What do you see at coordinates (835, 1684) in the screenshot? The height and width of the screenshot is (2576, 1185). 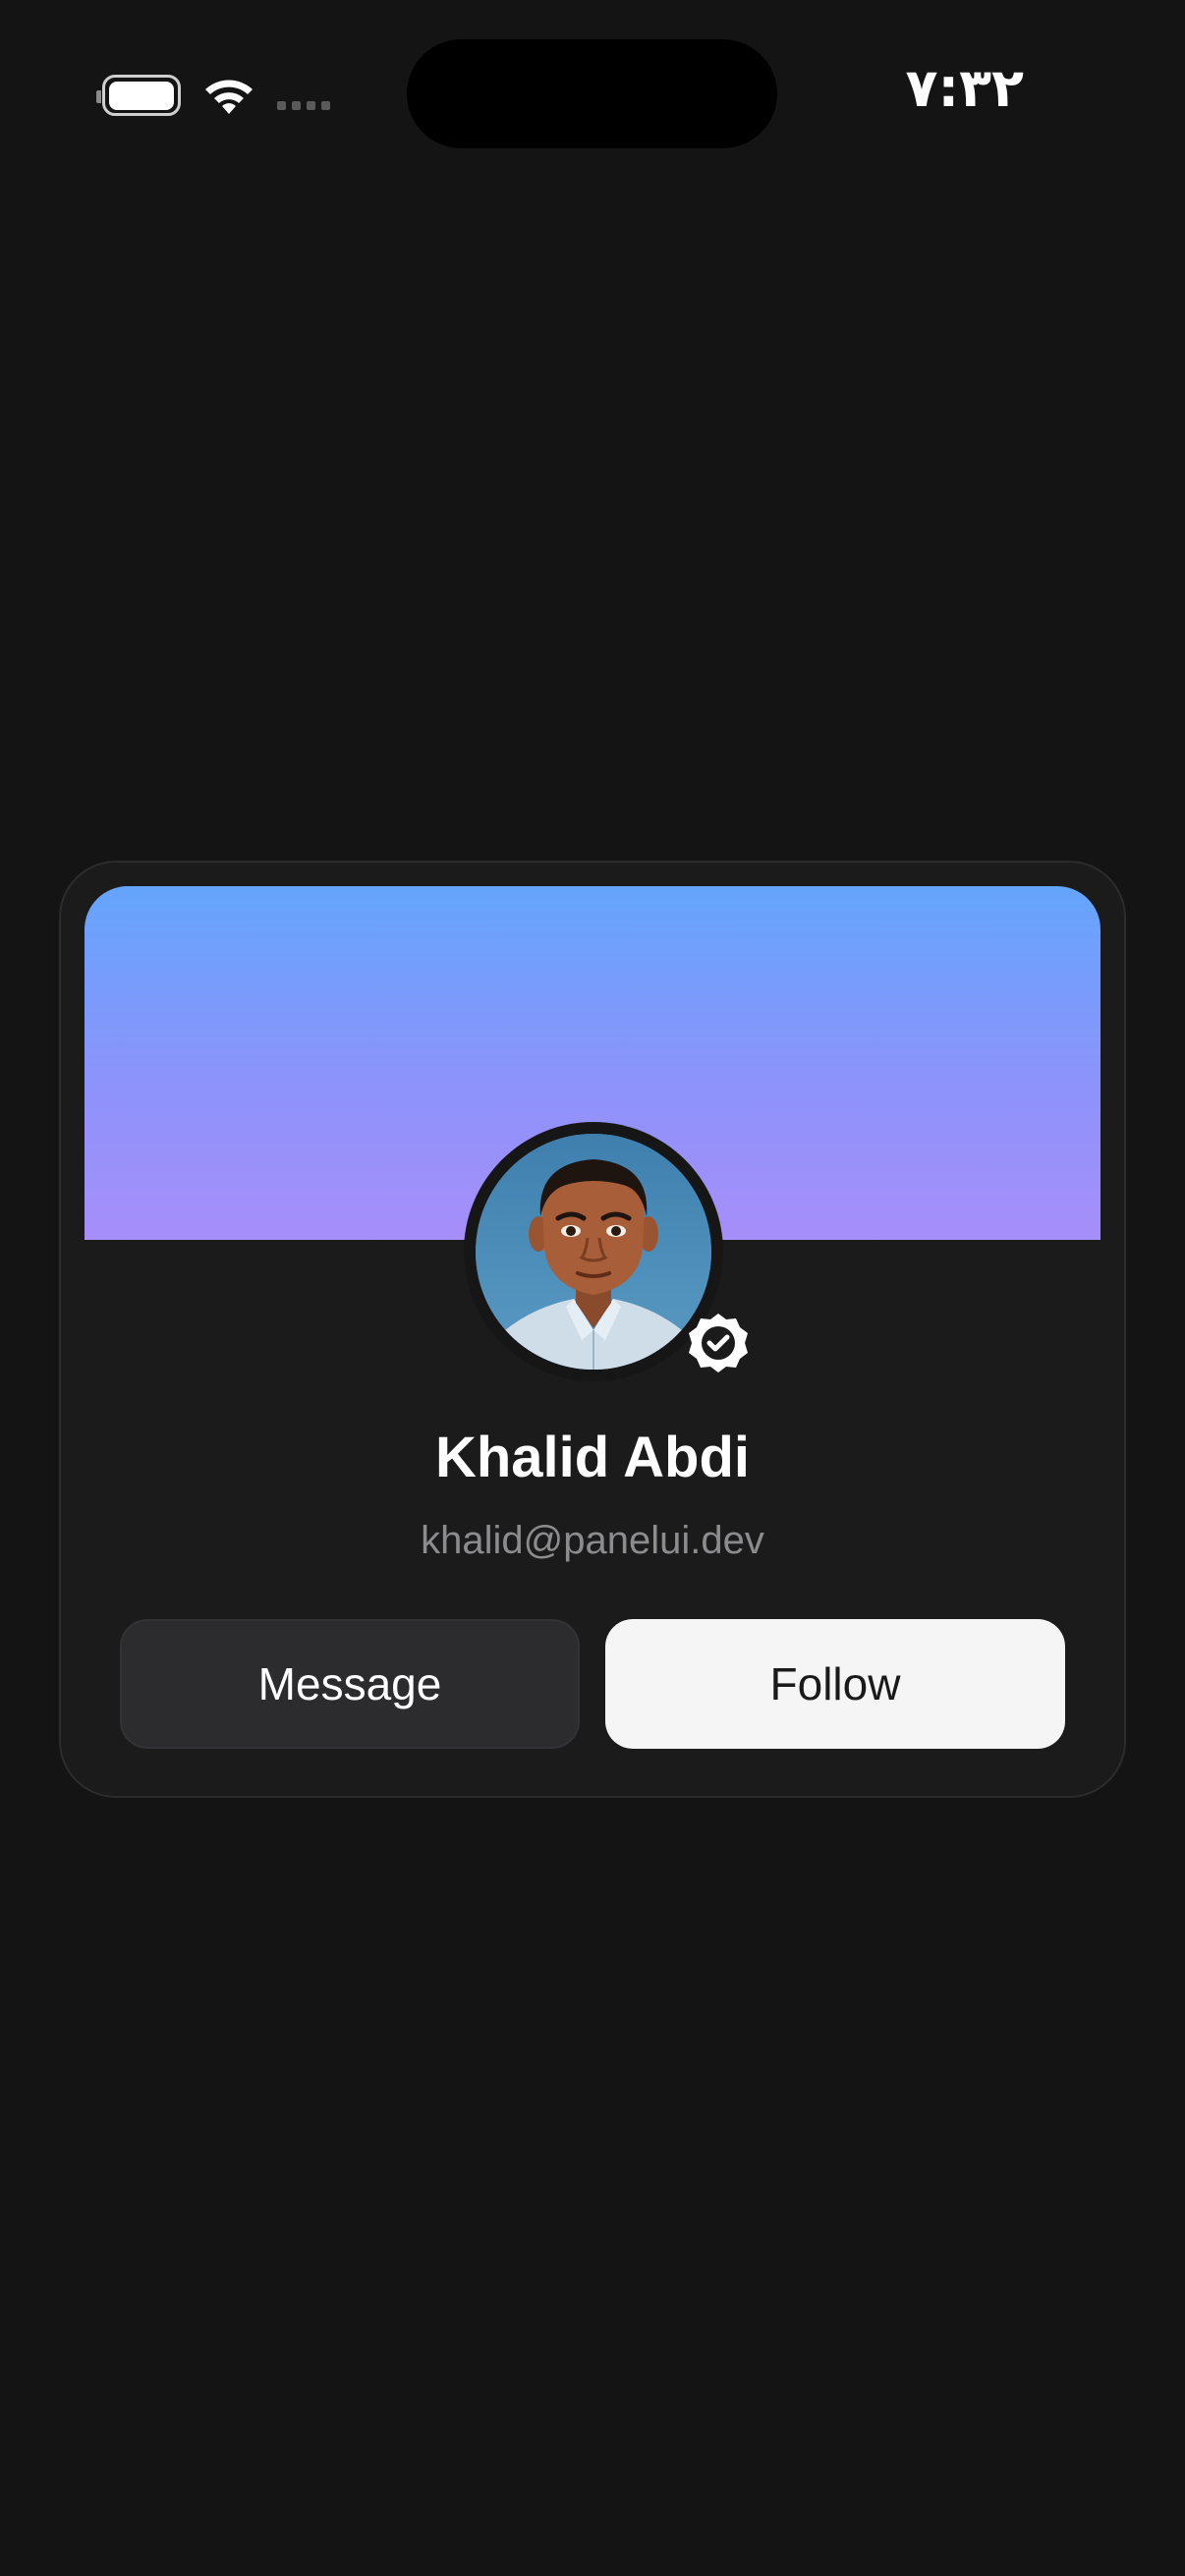 I see `follow-button: Follow` at bounding box center [835, 1684].